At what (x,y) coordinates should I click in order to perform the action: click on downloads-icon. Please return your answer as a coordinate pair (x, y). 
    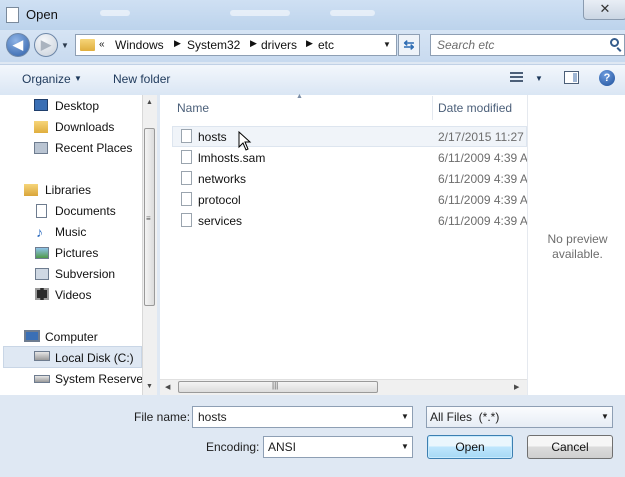
    Looking at the image, I should click on (41, 127).